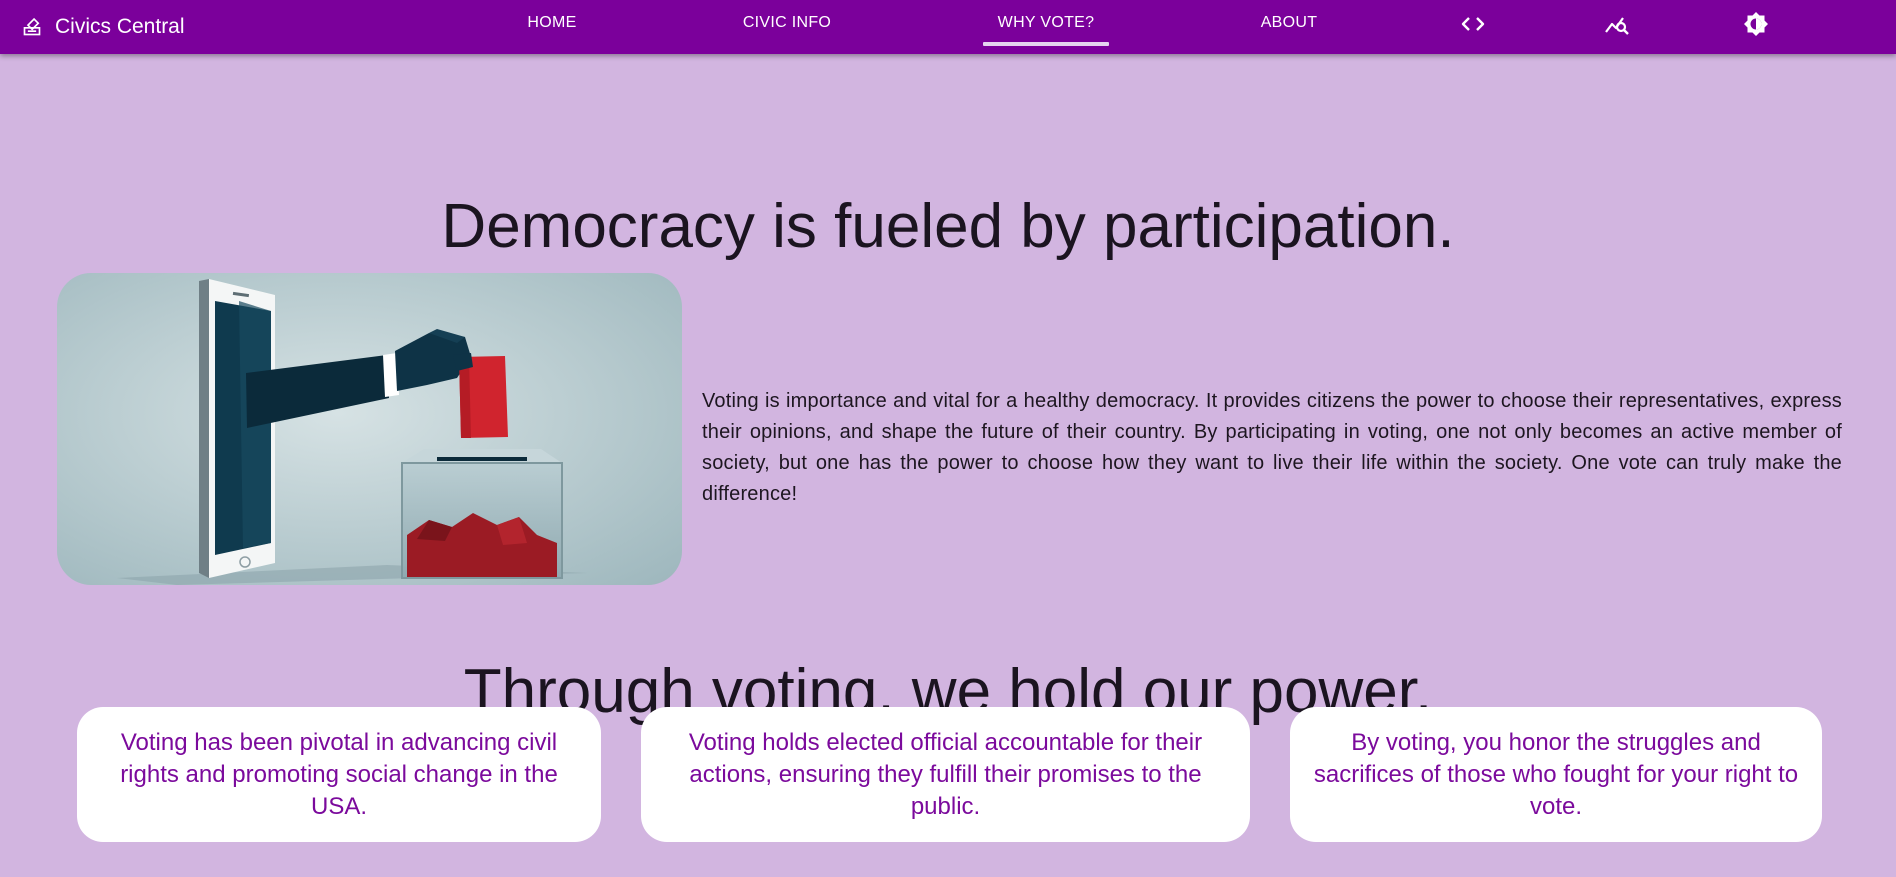  I want to click on phone-hand-ballot-box-illustration, so click(369, 429).